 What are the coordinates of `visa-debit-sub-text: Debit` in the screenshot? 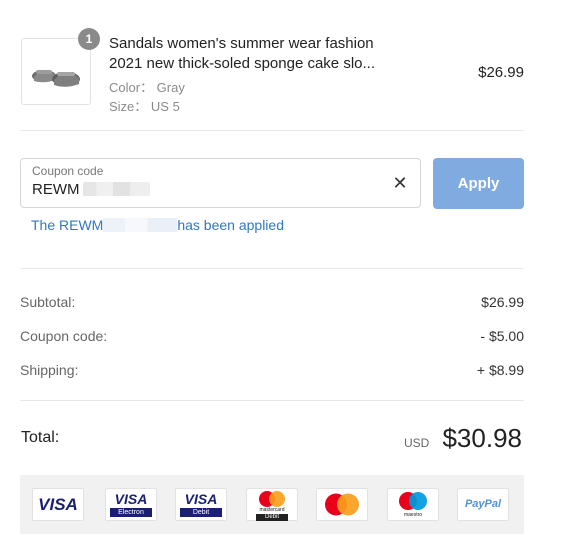 It's located at (201, 512).